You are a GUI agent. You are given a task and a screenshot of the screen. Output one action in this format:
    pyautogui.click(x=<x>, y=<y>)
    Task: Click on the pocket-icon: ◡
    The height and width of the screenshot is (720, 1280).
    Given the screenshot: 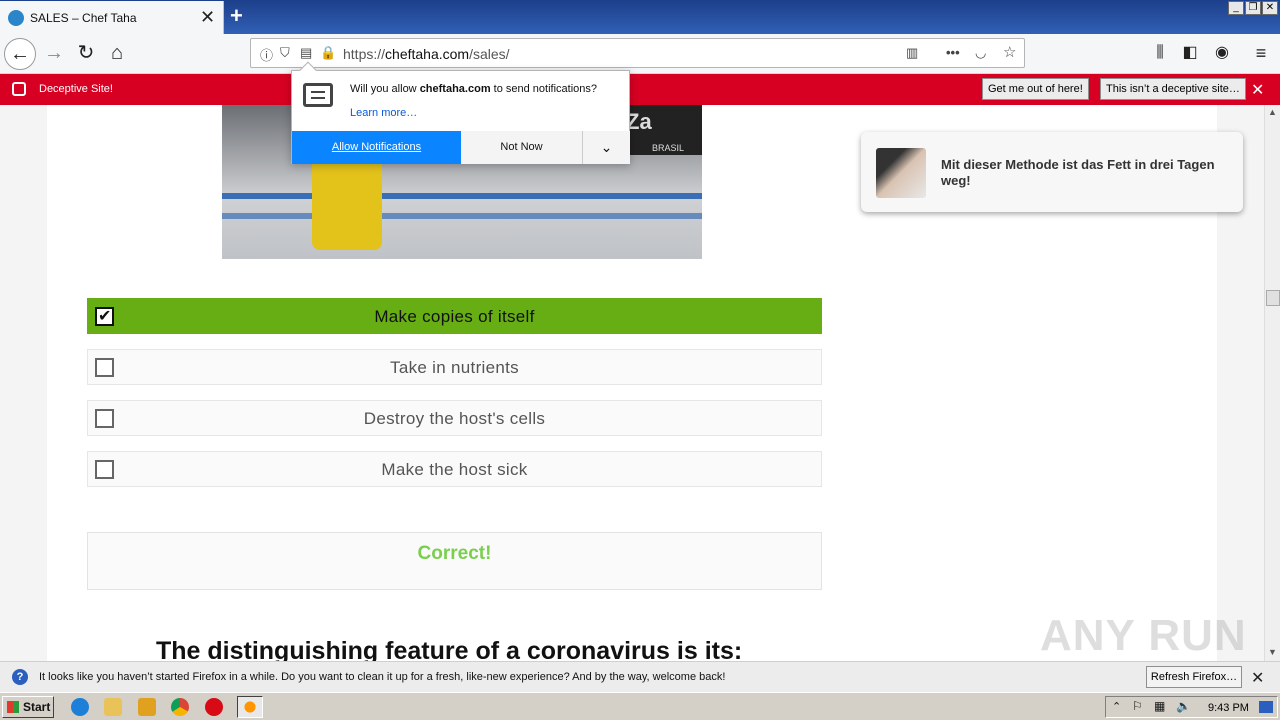 What is the action you would take?
    pyautogui.click(x=980, y=53)
    